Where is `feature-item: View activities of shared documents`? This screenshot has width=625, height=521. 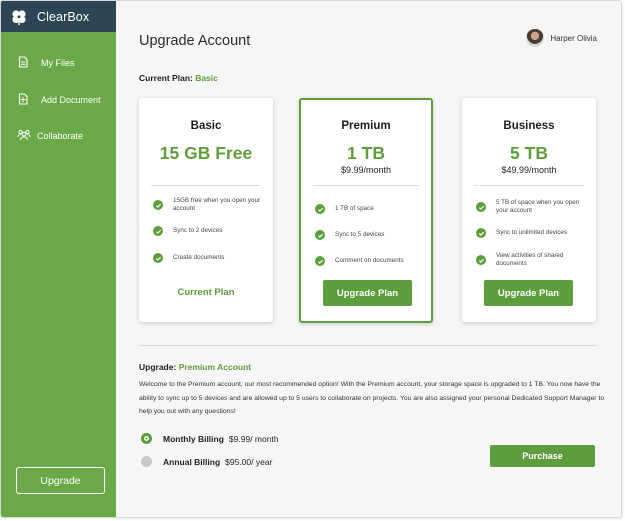
feature-item: View activities of shared documents is located at coordinates (533, 260).